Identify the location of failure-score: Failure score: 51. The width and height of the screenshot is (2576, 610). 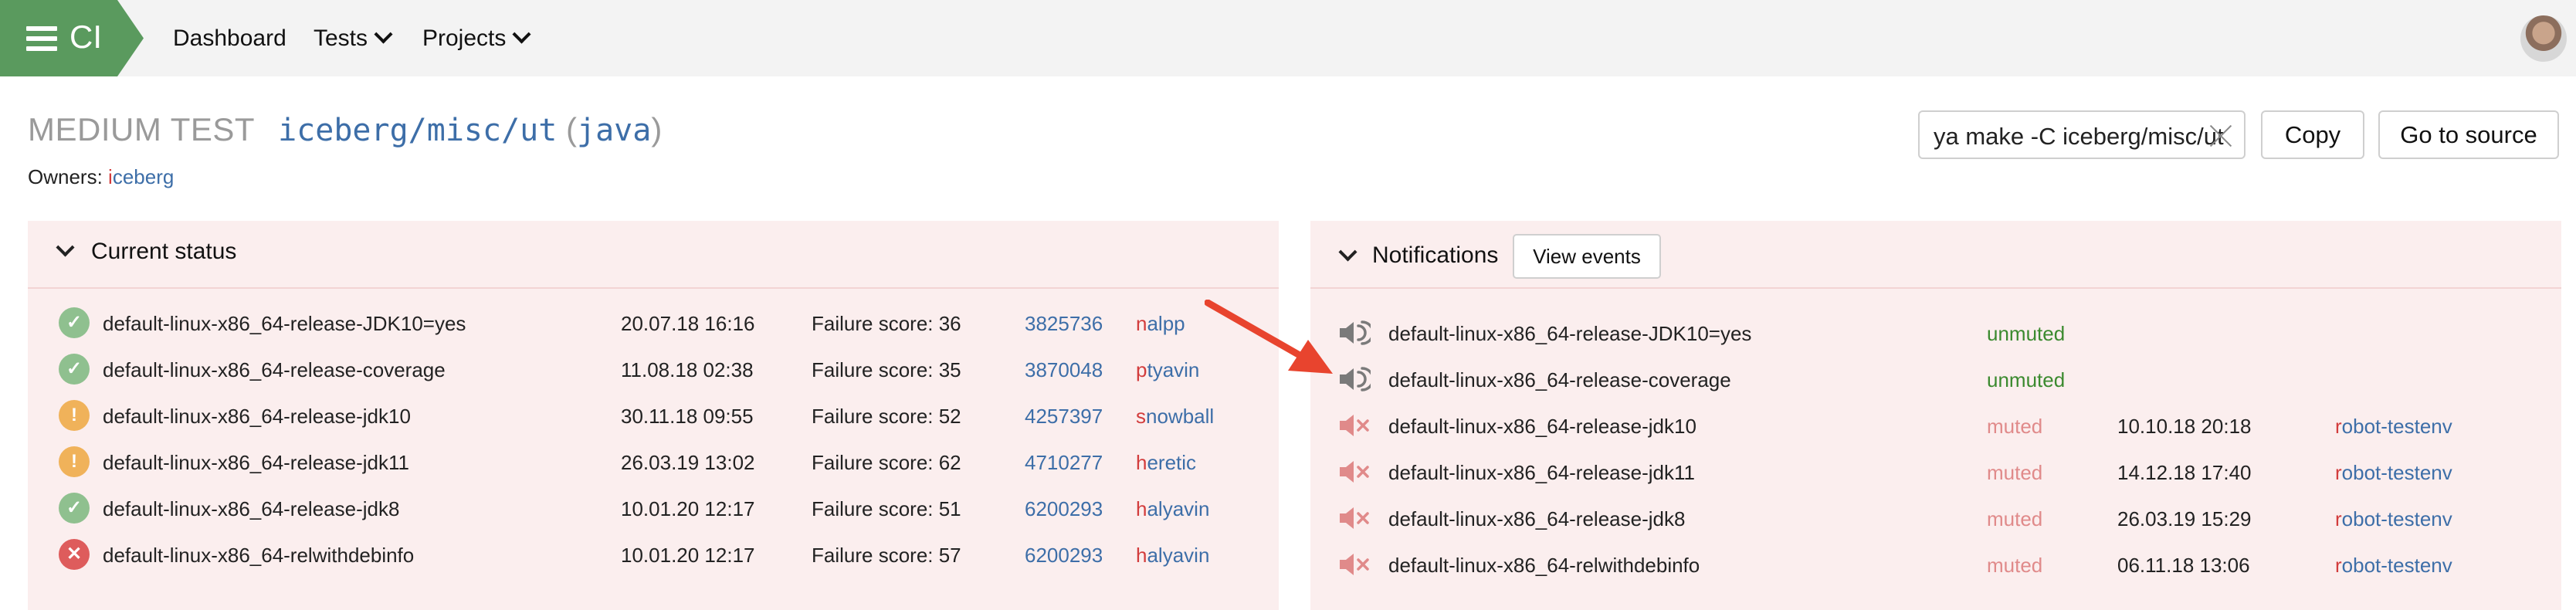
(886, 509).